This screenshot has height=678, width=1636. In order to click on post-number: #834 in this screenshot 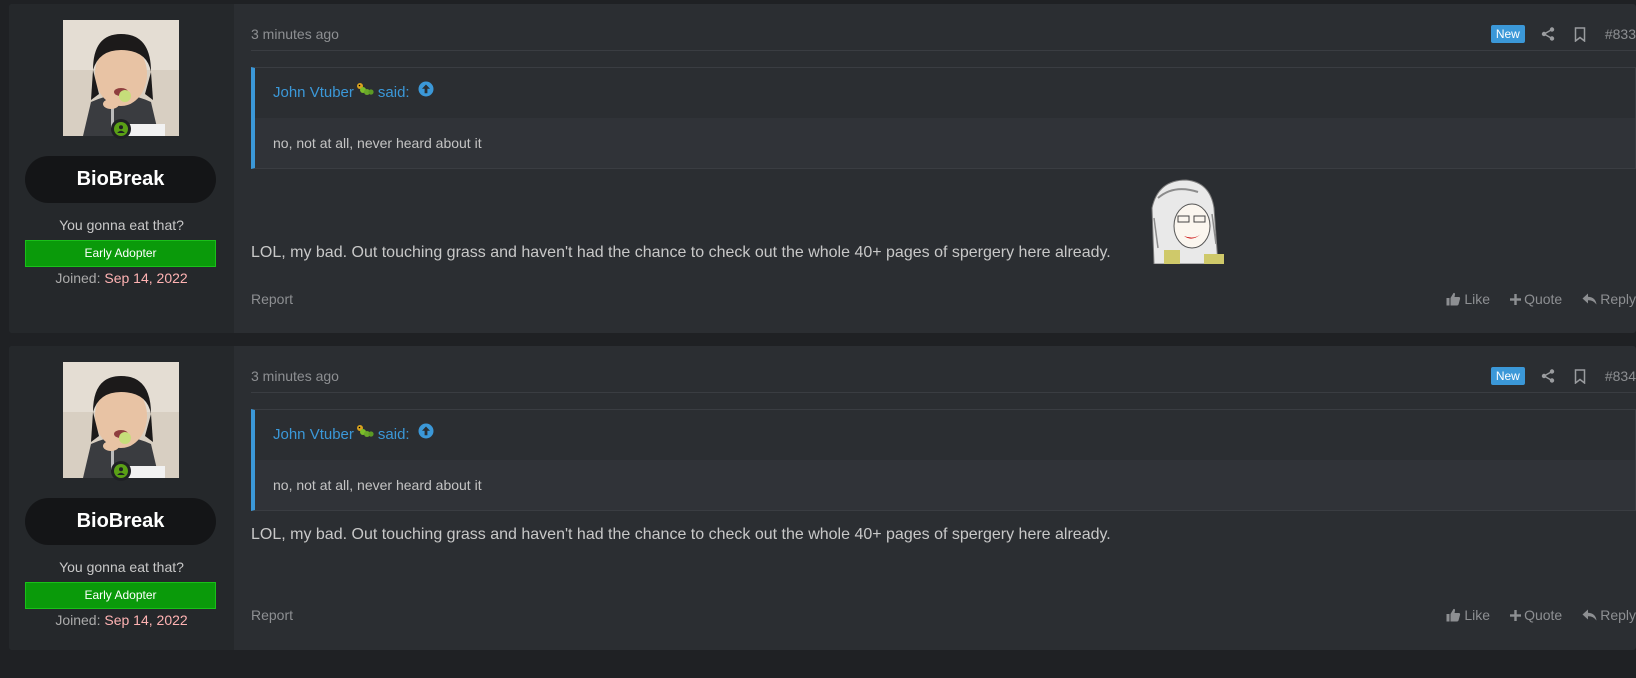, I will do `click(1620, 376)`.